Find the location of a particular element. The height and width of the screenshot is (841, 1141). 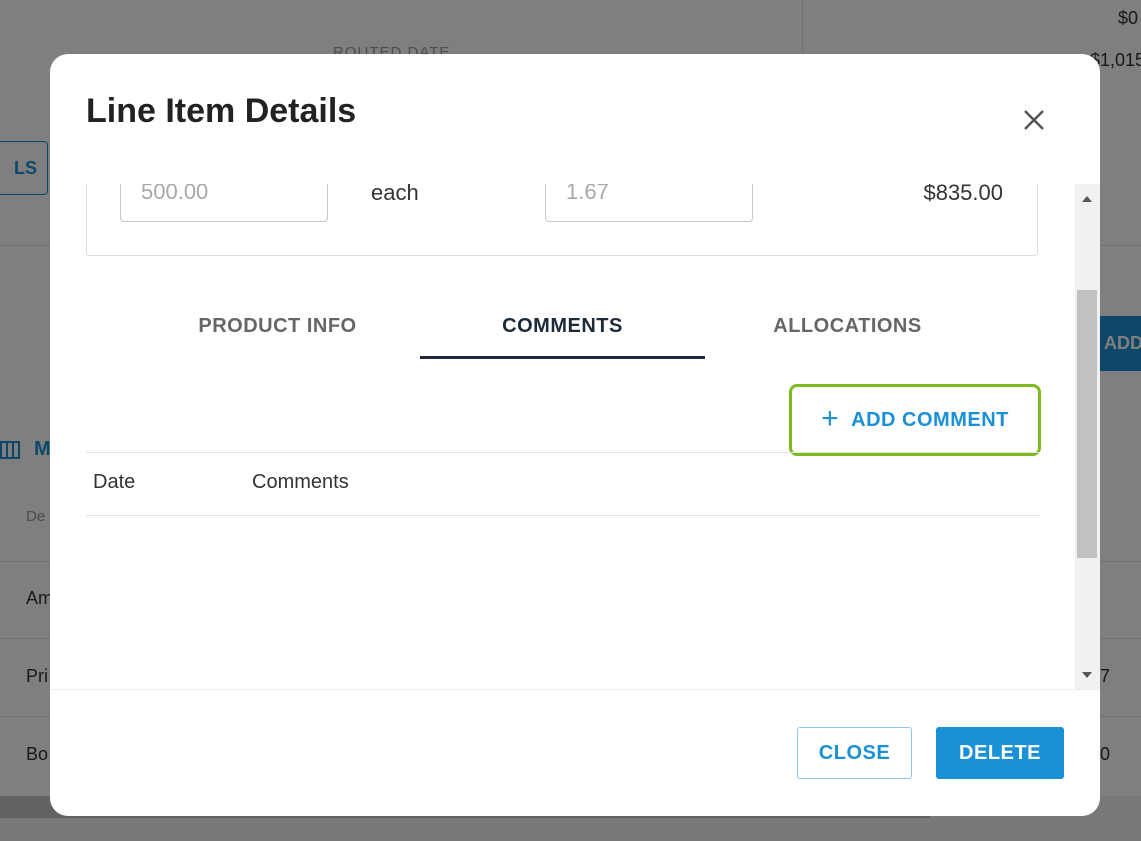

plus-icon: + is located at coordinates (830, 418).